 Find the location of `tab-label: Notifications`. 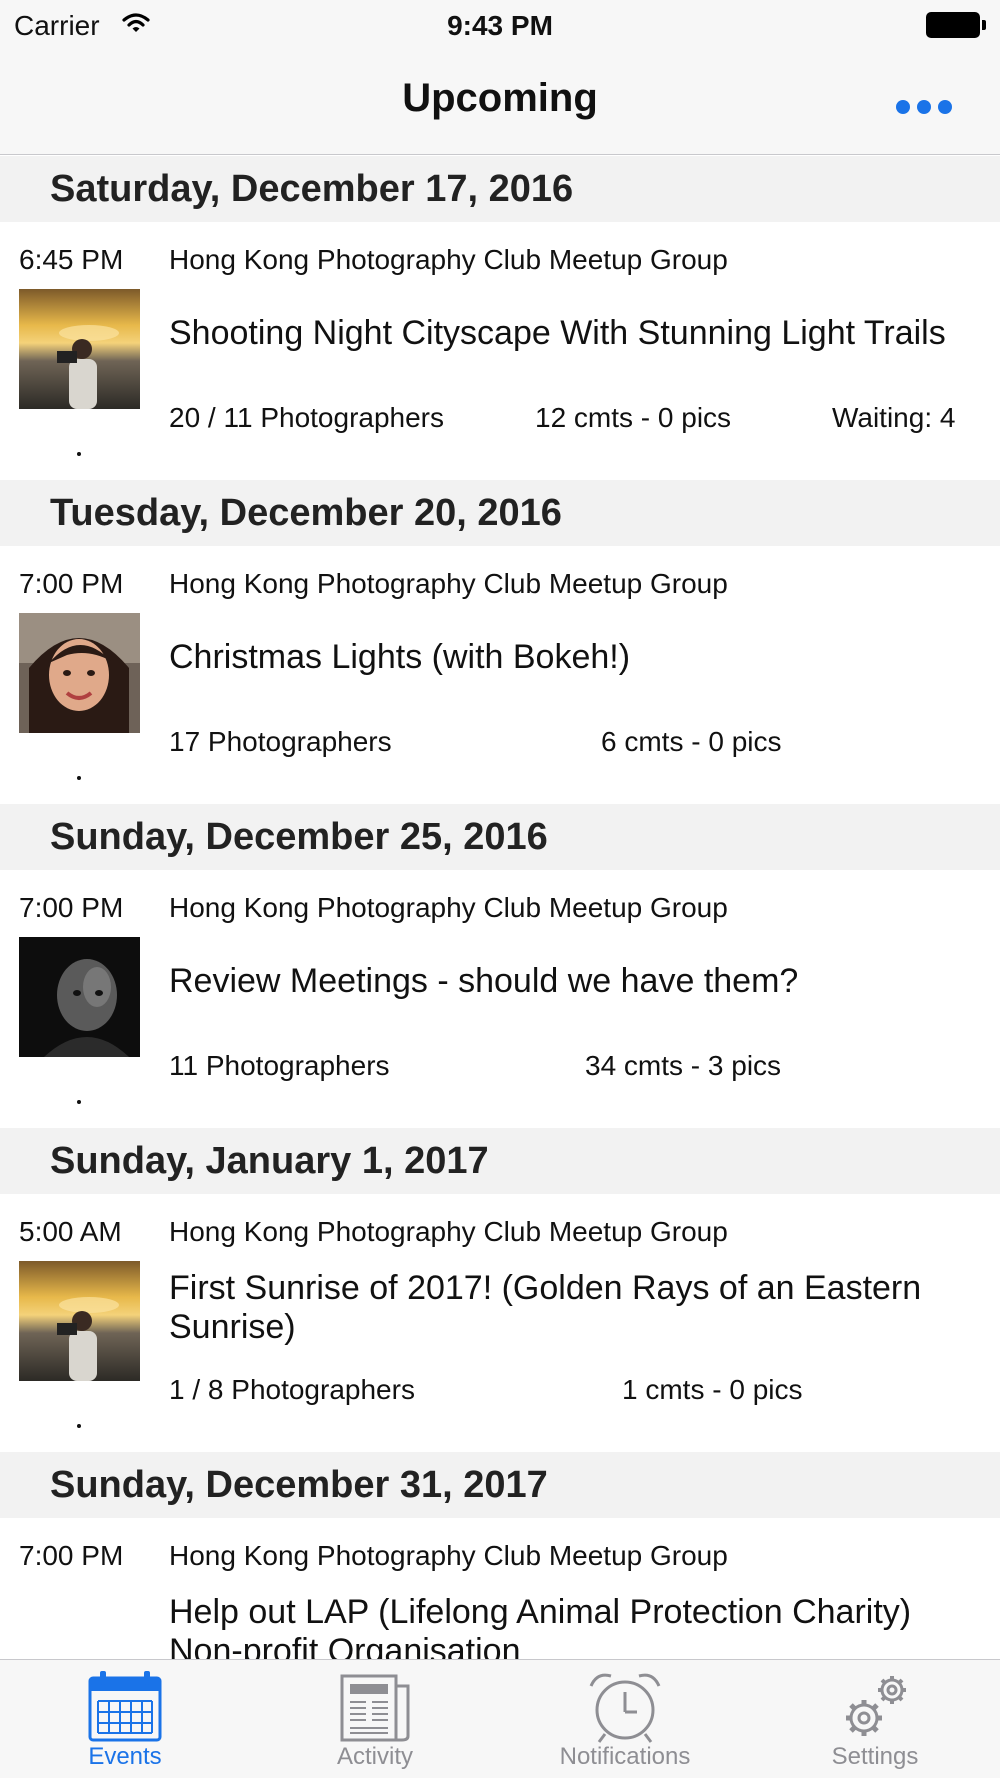

tab-label: Notifications is located at coordinates (625, 1756).